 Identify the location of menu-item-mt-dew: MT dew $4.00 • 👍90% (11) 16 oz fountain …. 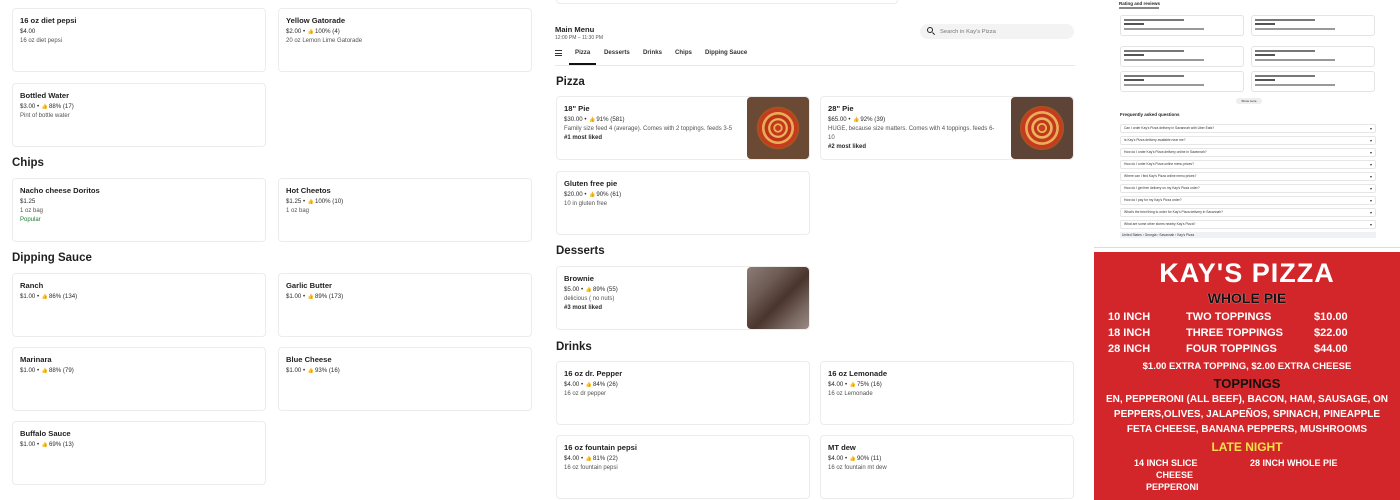
(947, 467).